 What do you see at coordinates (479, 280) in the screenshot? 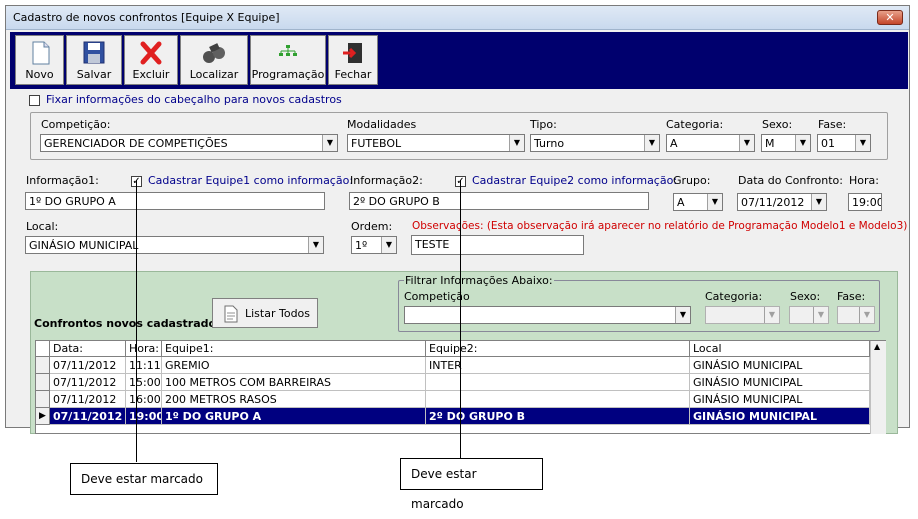
I see `filter-legend: Filtrar Informações Abaixo:` at bounding box center [479, 280].